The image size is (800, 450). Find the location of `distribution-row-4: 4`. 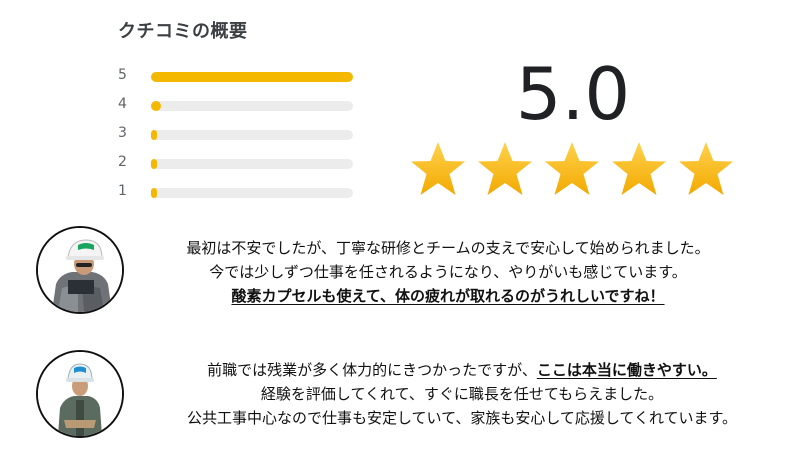

distribution-row-4: 4 is located at coordinates (238, 106).